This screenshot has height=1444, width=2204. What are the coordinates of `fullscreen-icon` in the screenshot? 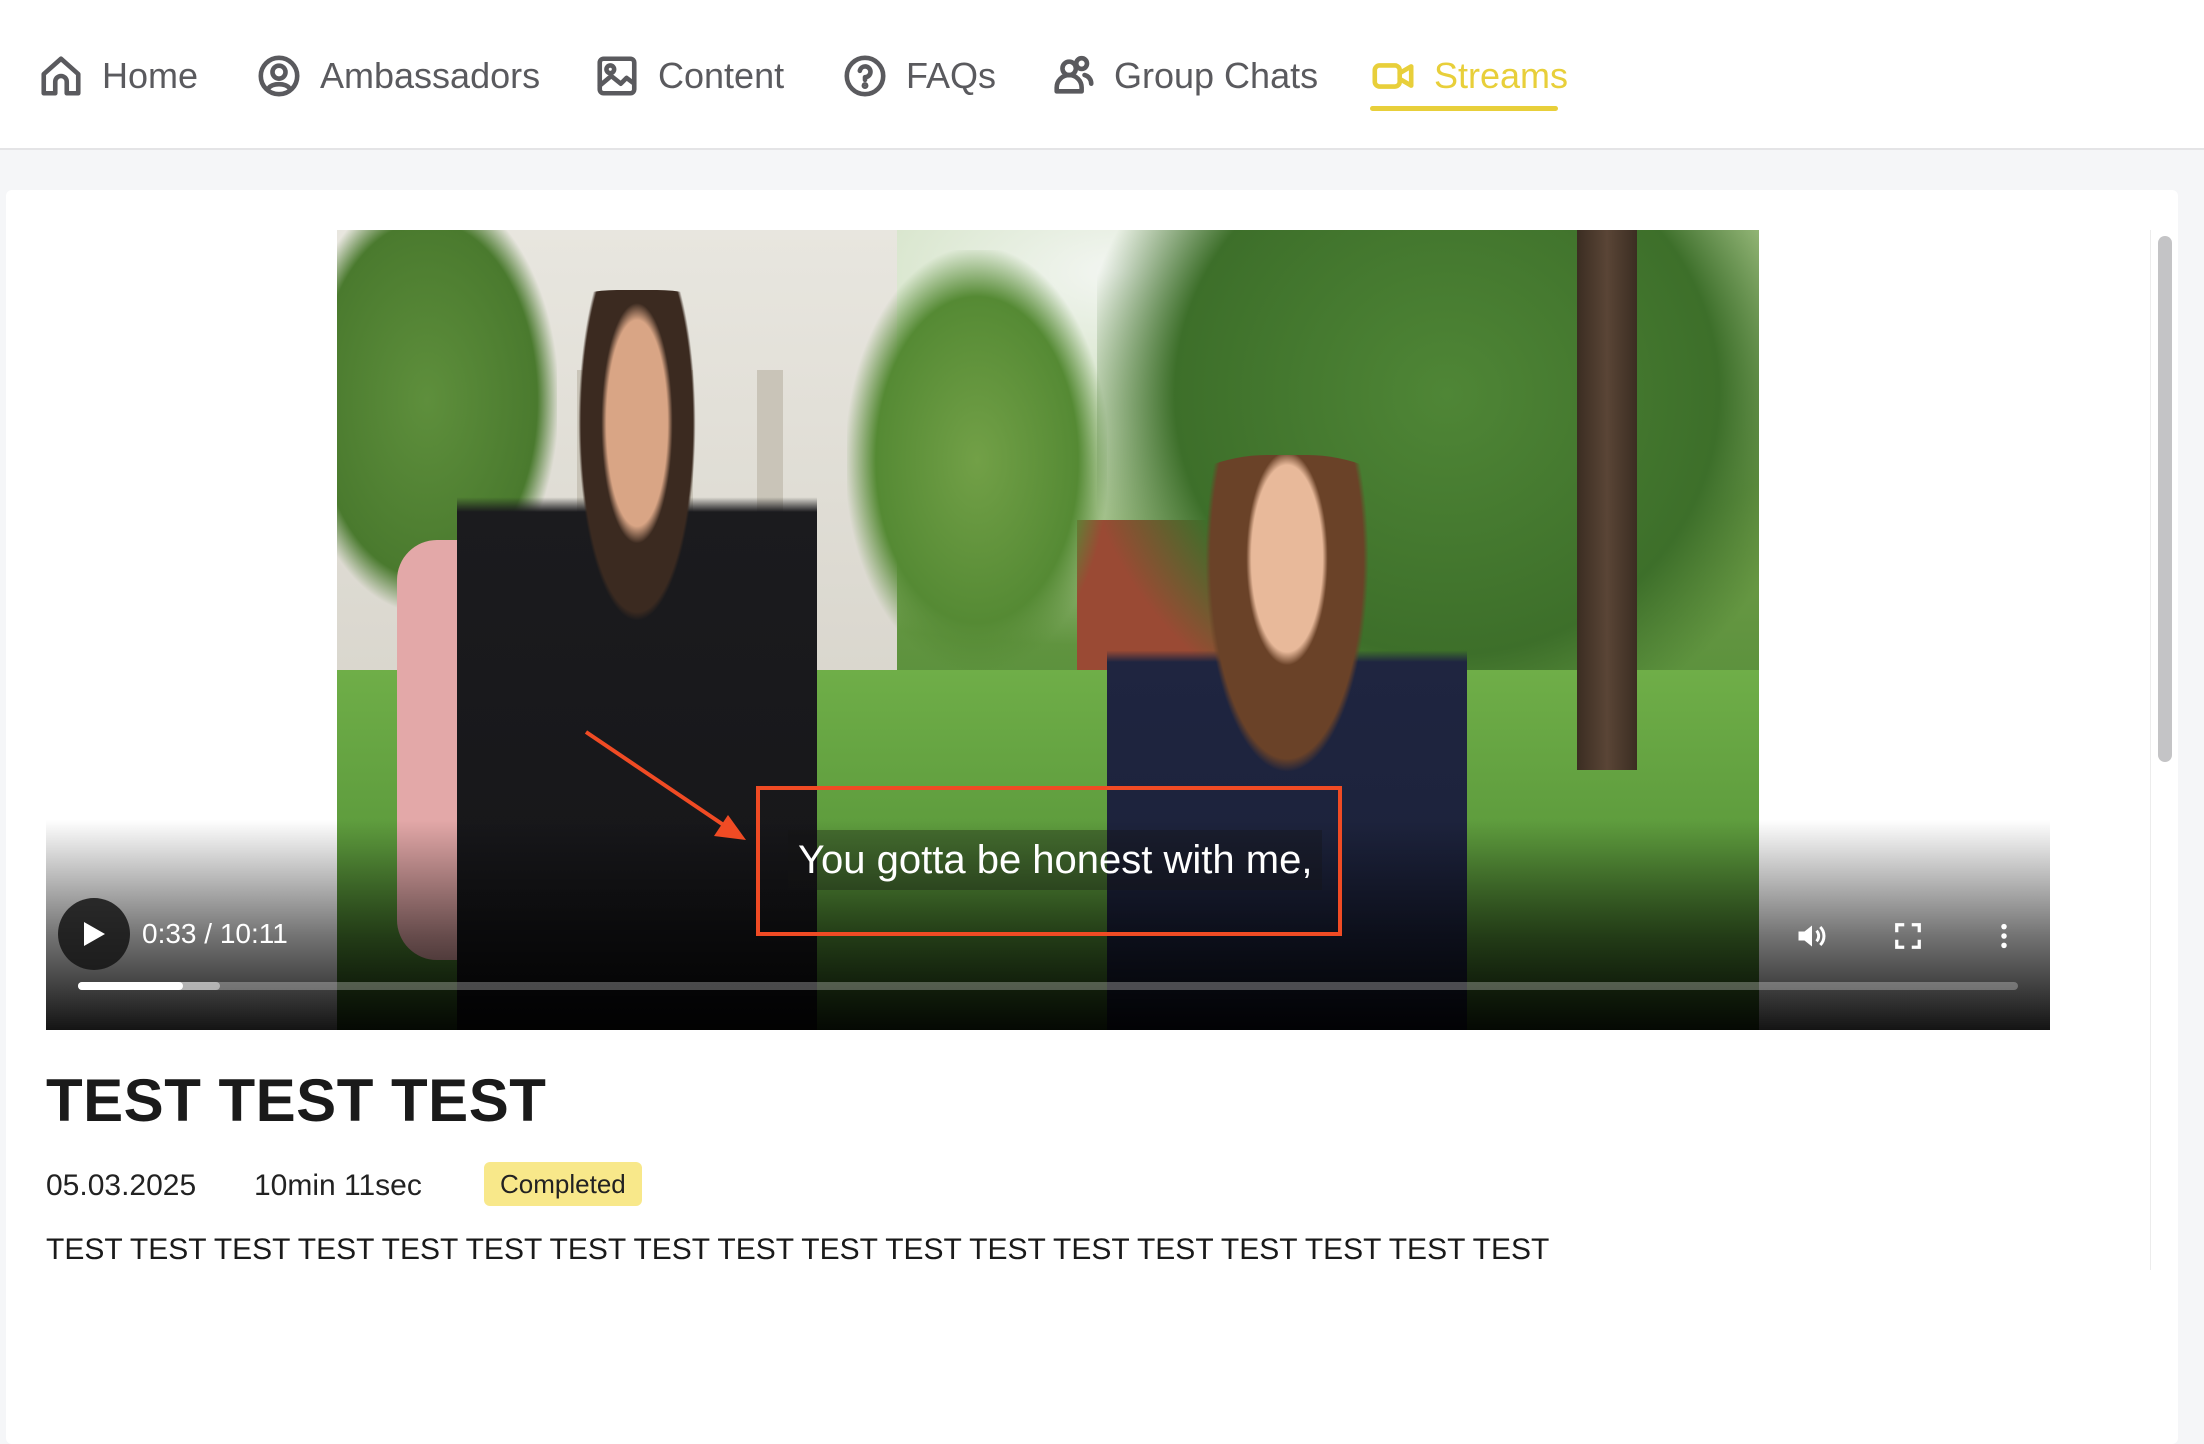 It's located at (1908, 936).